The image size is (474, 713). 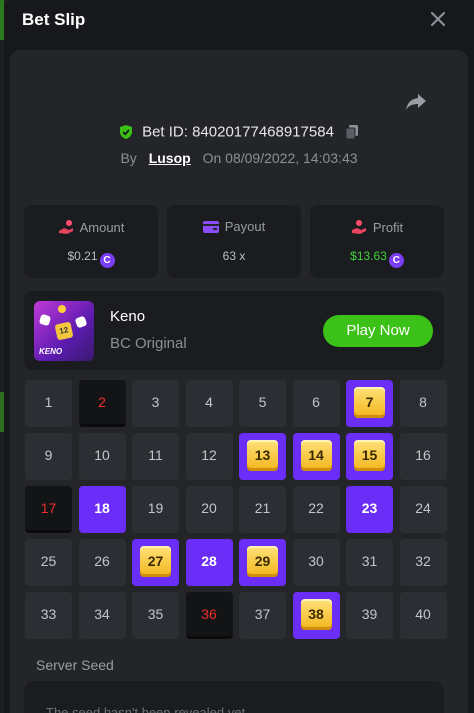 What do you see at coordinates (91, 241) in the screenshot?
I see `amount-card: Amount $0.21 C` at bounding box center [91, 241].